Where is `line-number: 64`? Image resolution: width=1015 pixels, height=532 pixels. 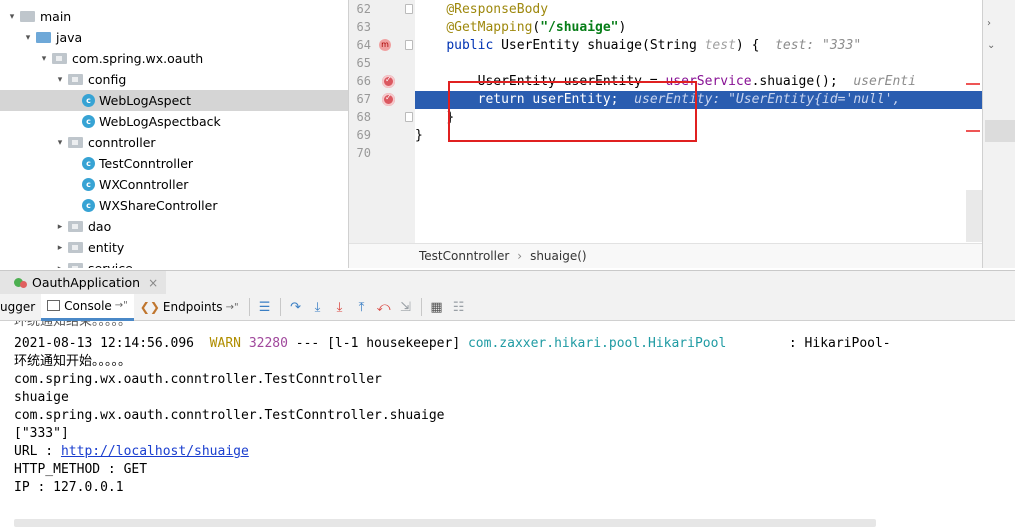 line-number: 64 is located at coordinates (363, 45).